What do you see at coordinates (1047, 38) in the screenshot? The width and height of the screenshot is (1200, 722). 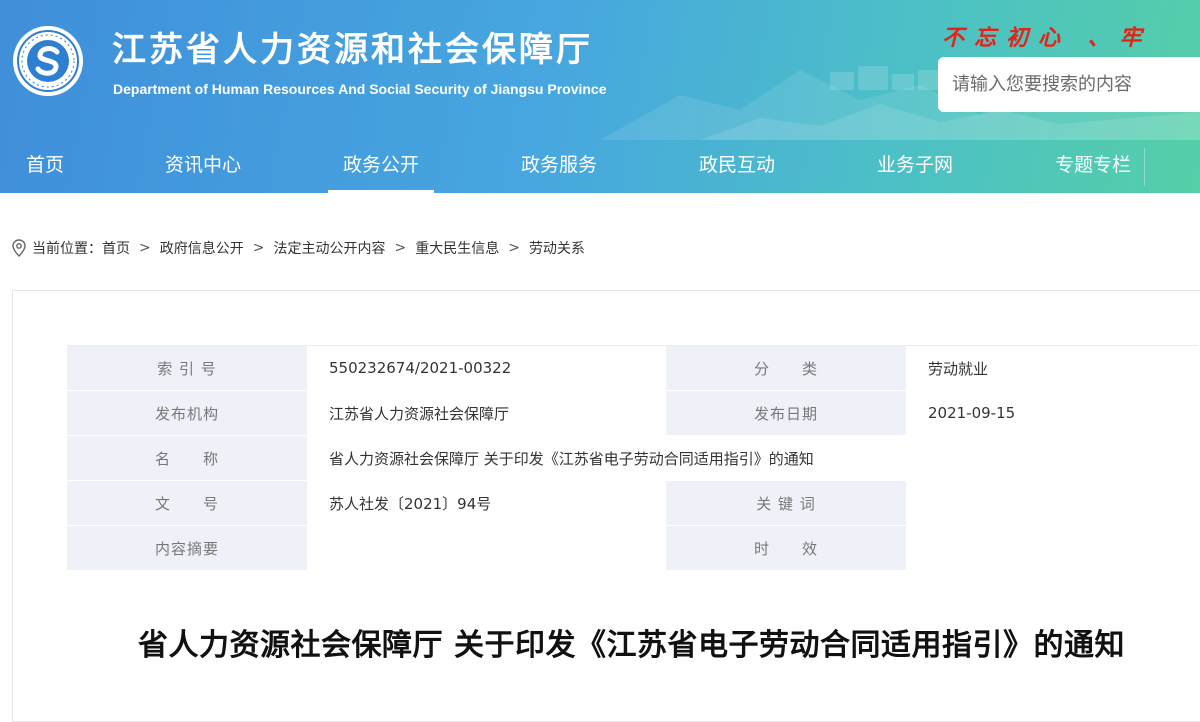 I see `slogan-text: 不忘初心 、牢` at bounding box center [1047, 38].